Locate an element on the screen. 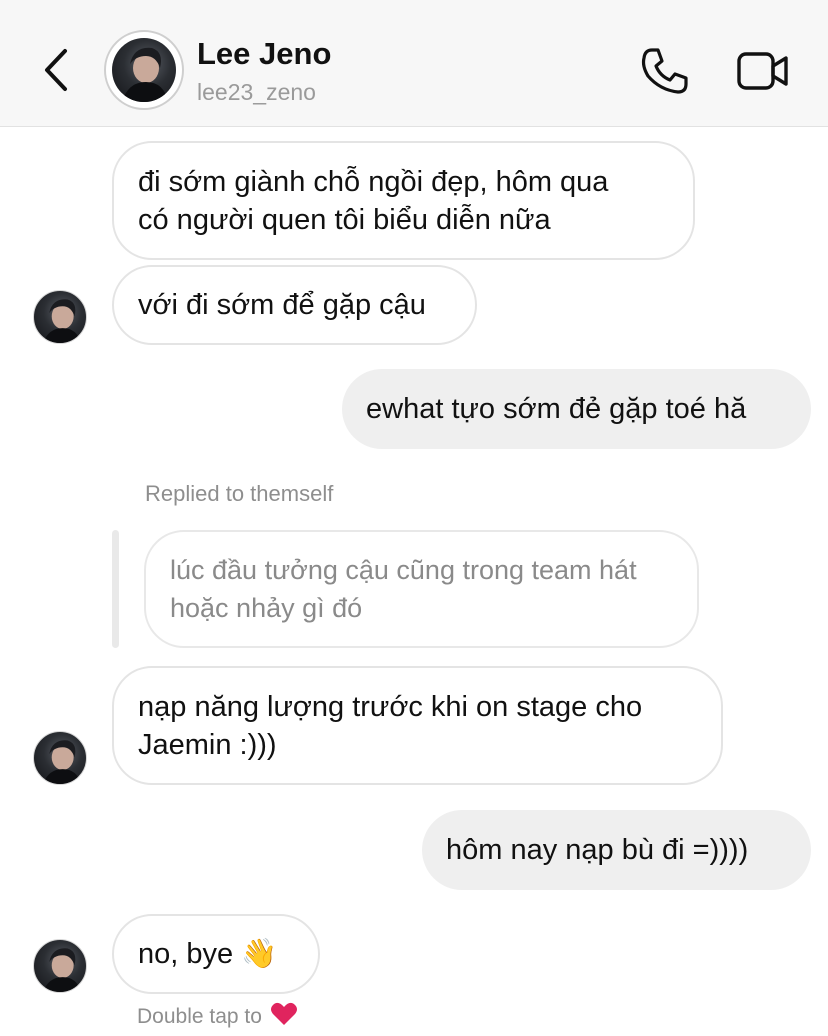  message-text: hôm nay nạp bù đi =)))) is located at coordinates (597, 850).